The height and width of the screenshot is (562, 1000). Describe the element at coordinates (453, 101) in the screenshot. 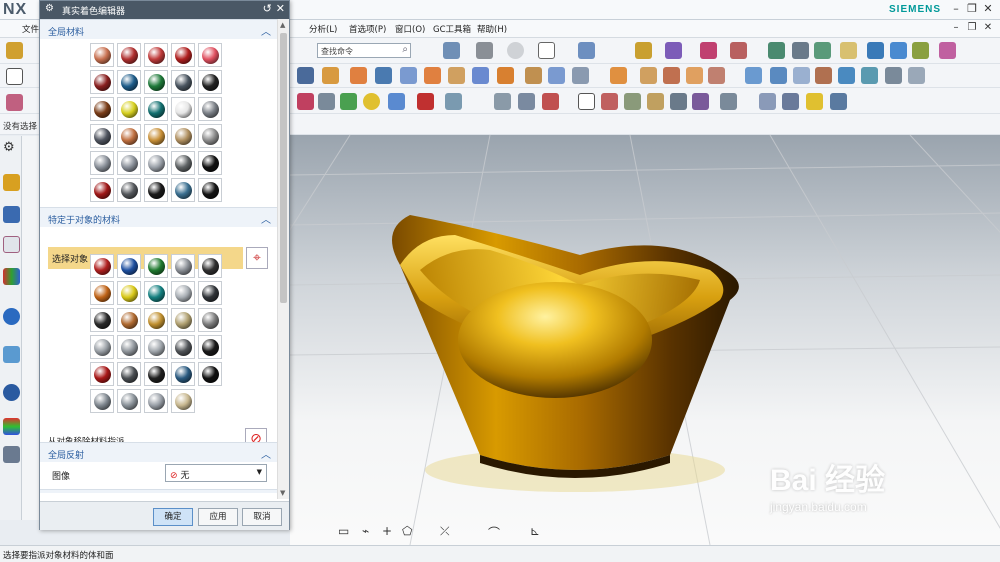

I see `datum-csys-icon` at that location.